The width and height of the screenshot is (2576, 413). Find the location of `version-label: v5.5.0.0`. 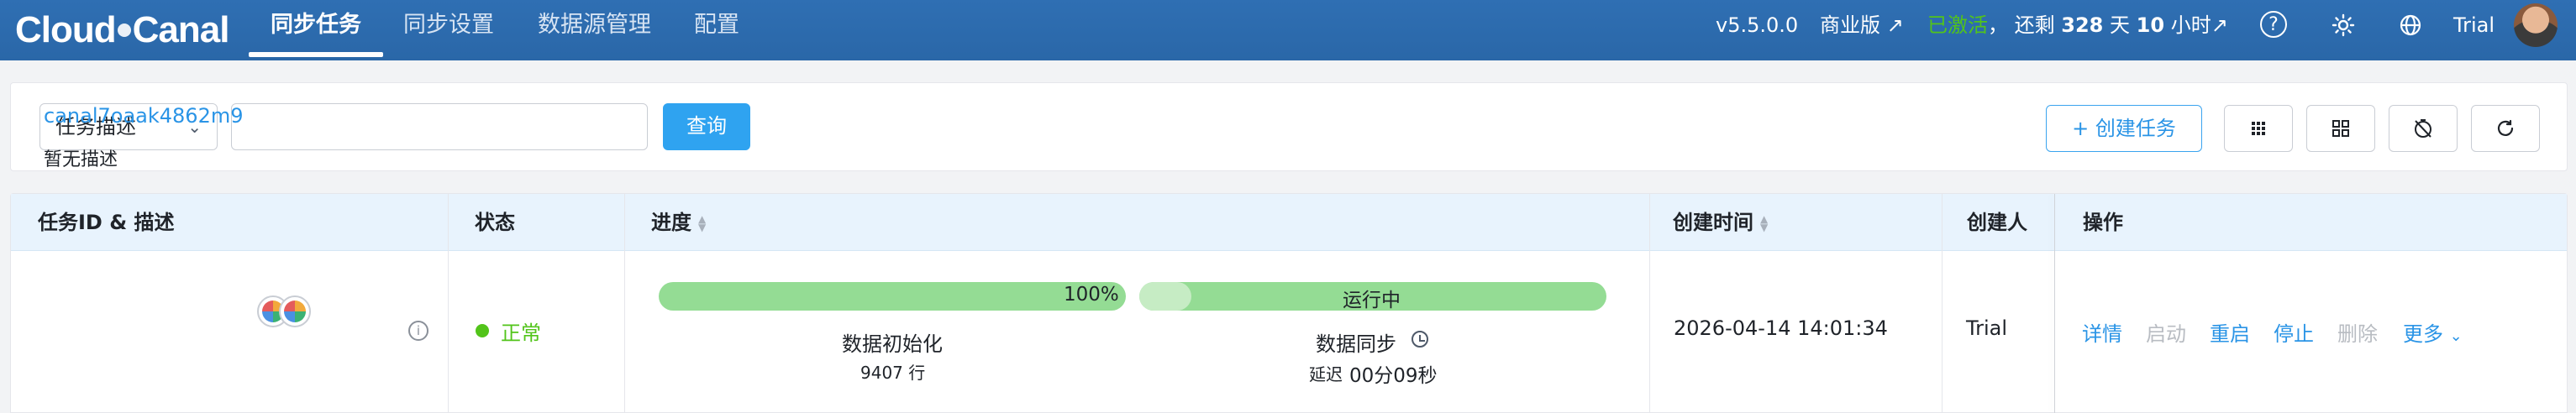

version-label: v5.5.0.0 is located at coordinates (1757, 25).